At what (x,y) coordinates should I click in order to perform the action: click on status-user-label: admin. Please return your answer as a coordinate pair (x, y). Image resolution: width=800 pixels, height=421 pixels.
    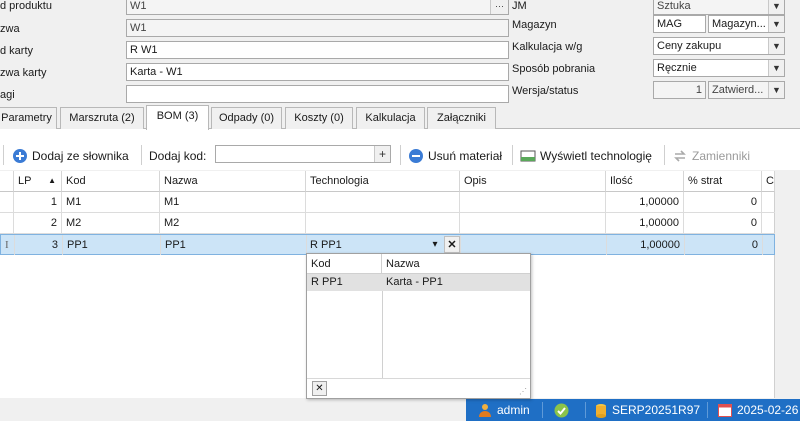
    Looking at the image, I should click on (513, 410).